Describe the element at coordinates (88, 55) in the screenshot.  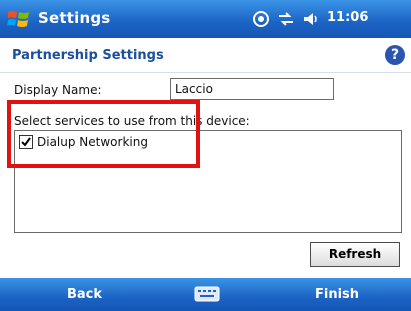
I see `page-title: Partnership Settings` at that location.